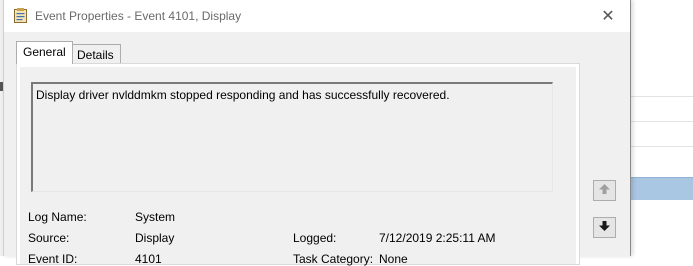 This screenshot has width=693, height=266. I want to click on log-name-label: Log Name:, so click(57, 217).